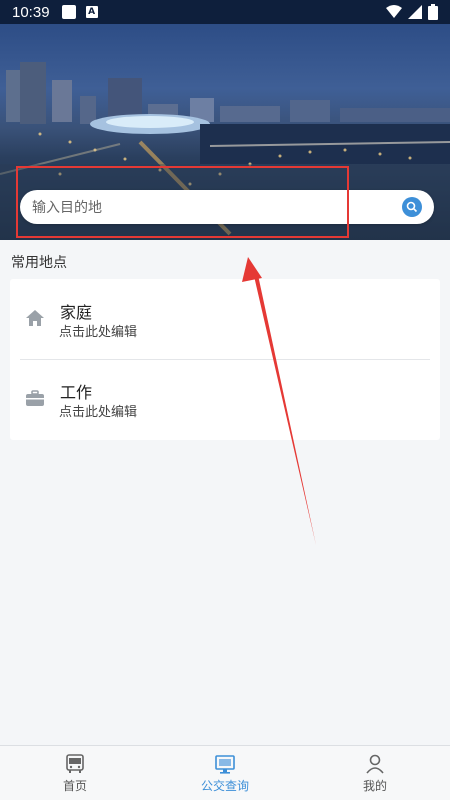 This screenshot has width=450, height=800. I want to click on notification-icon, so click(68, 12).